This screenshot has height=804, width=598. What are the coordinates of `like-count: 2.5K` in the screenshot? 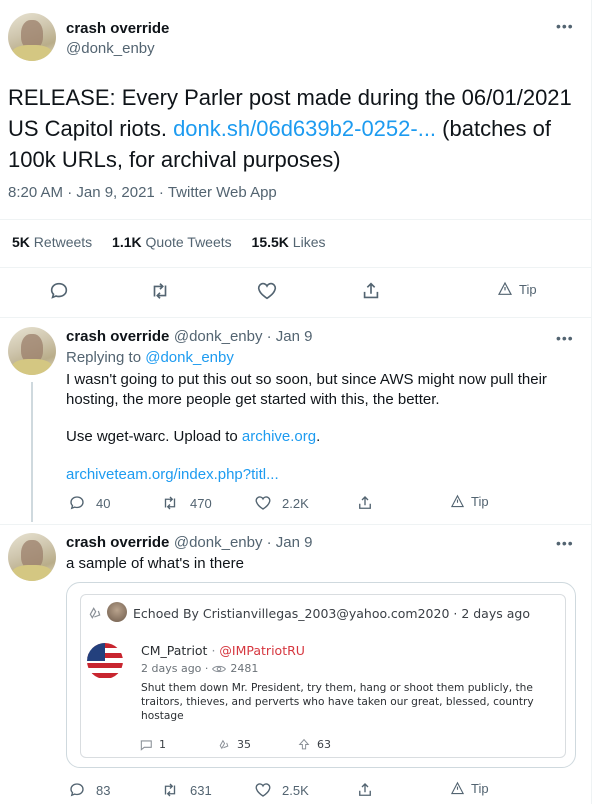 It's located at (295, 790).